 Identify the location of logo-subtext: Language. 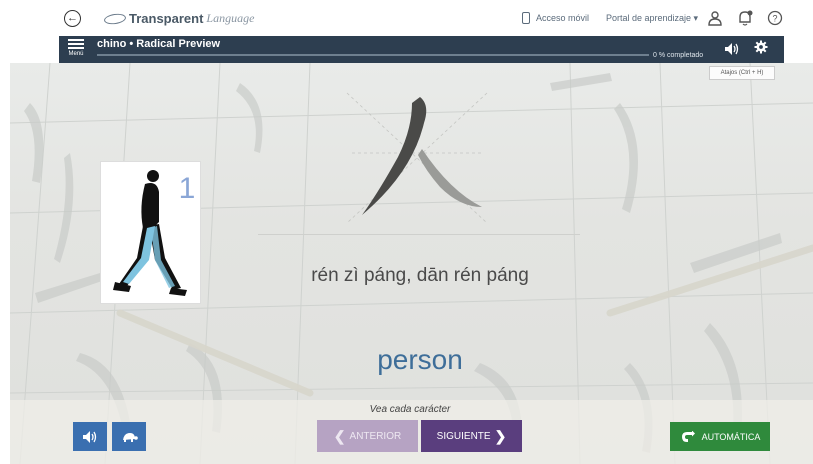
(230, 18).